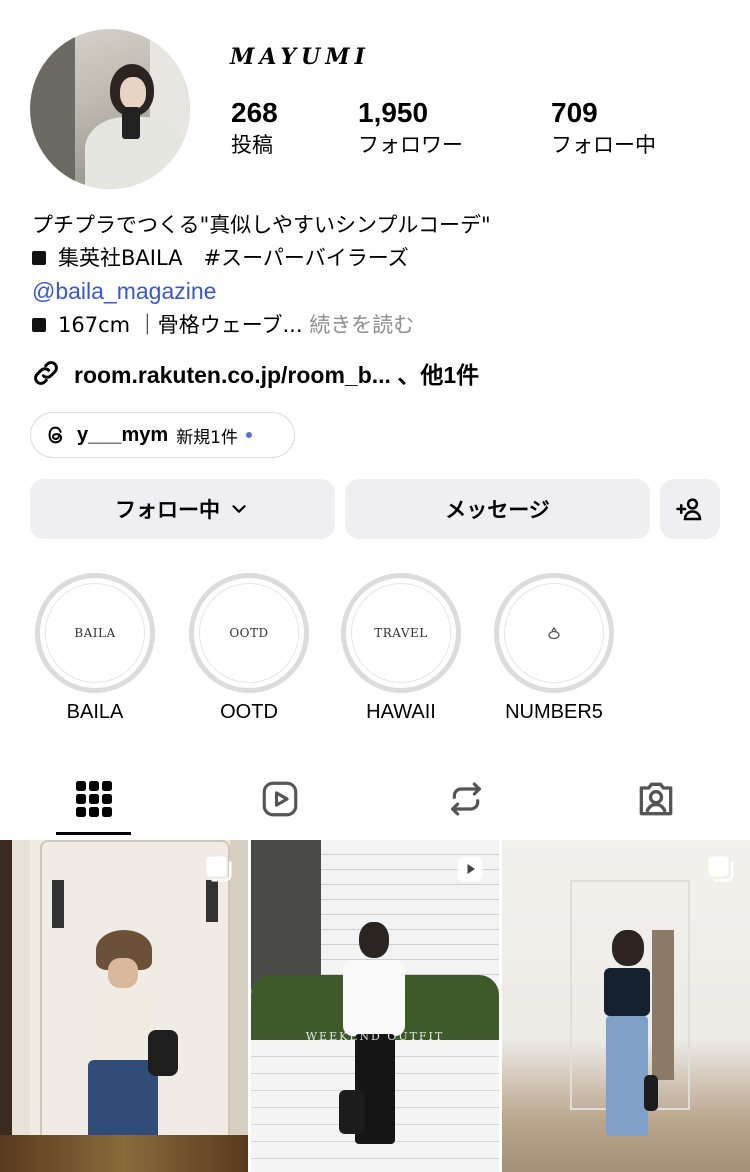 The image size is (750, 1172). What do you see at coordinates (55, 435) in the screenshot?
I see `threads-icon` at bounding box center [55, 435].